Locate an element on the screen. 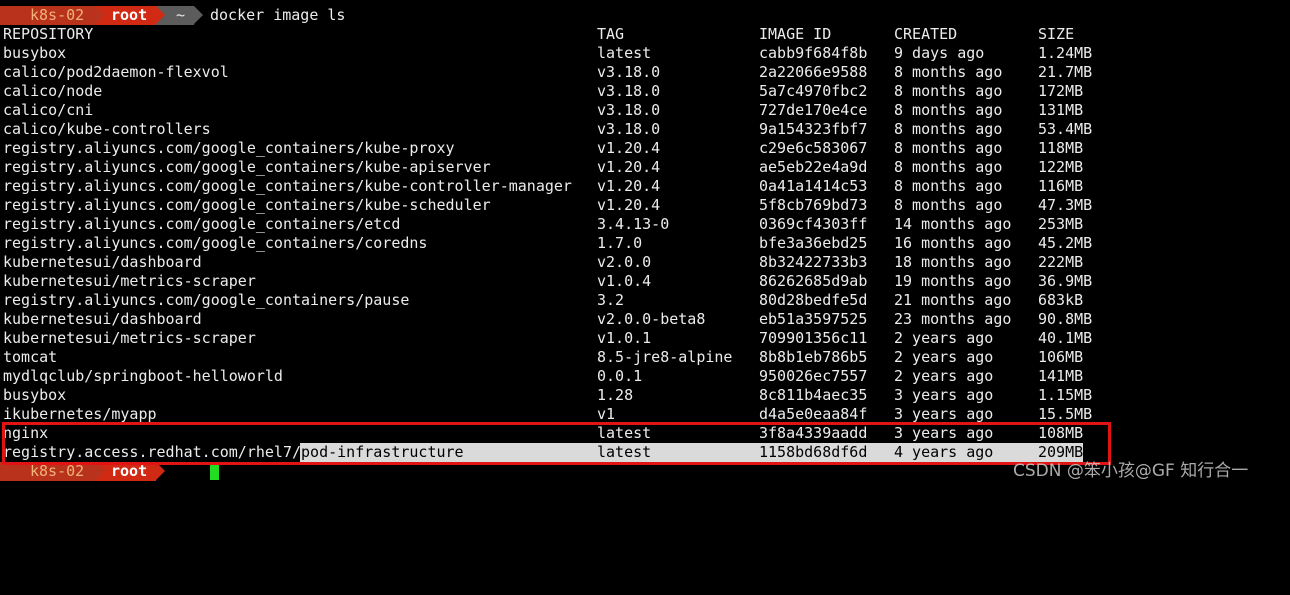 Image resolution: width=1290 pixels, height=595 pixels. cell-repository: ikubernetes/myapp is located at coordinates (80, 414).